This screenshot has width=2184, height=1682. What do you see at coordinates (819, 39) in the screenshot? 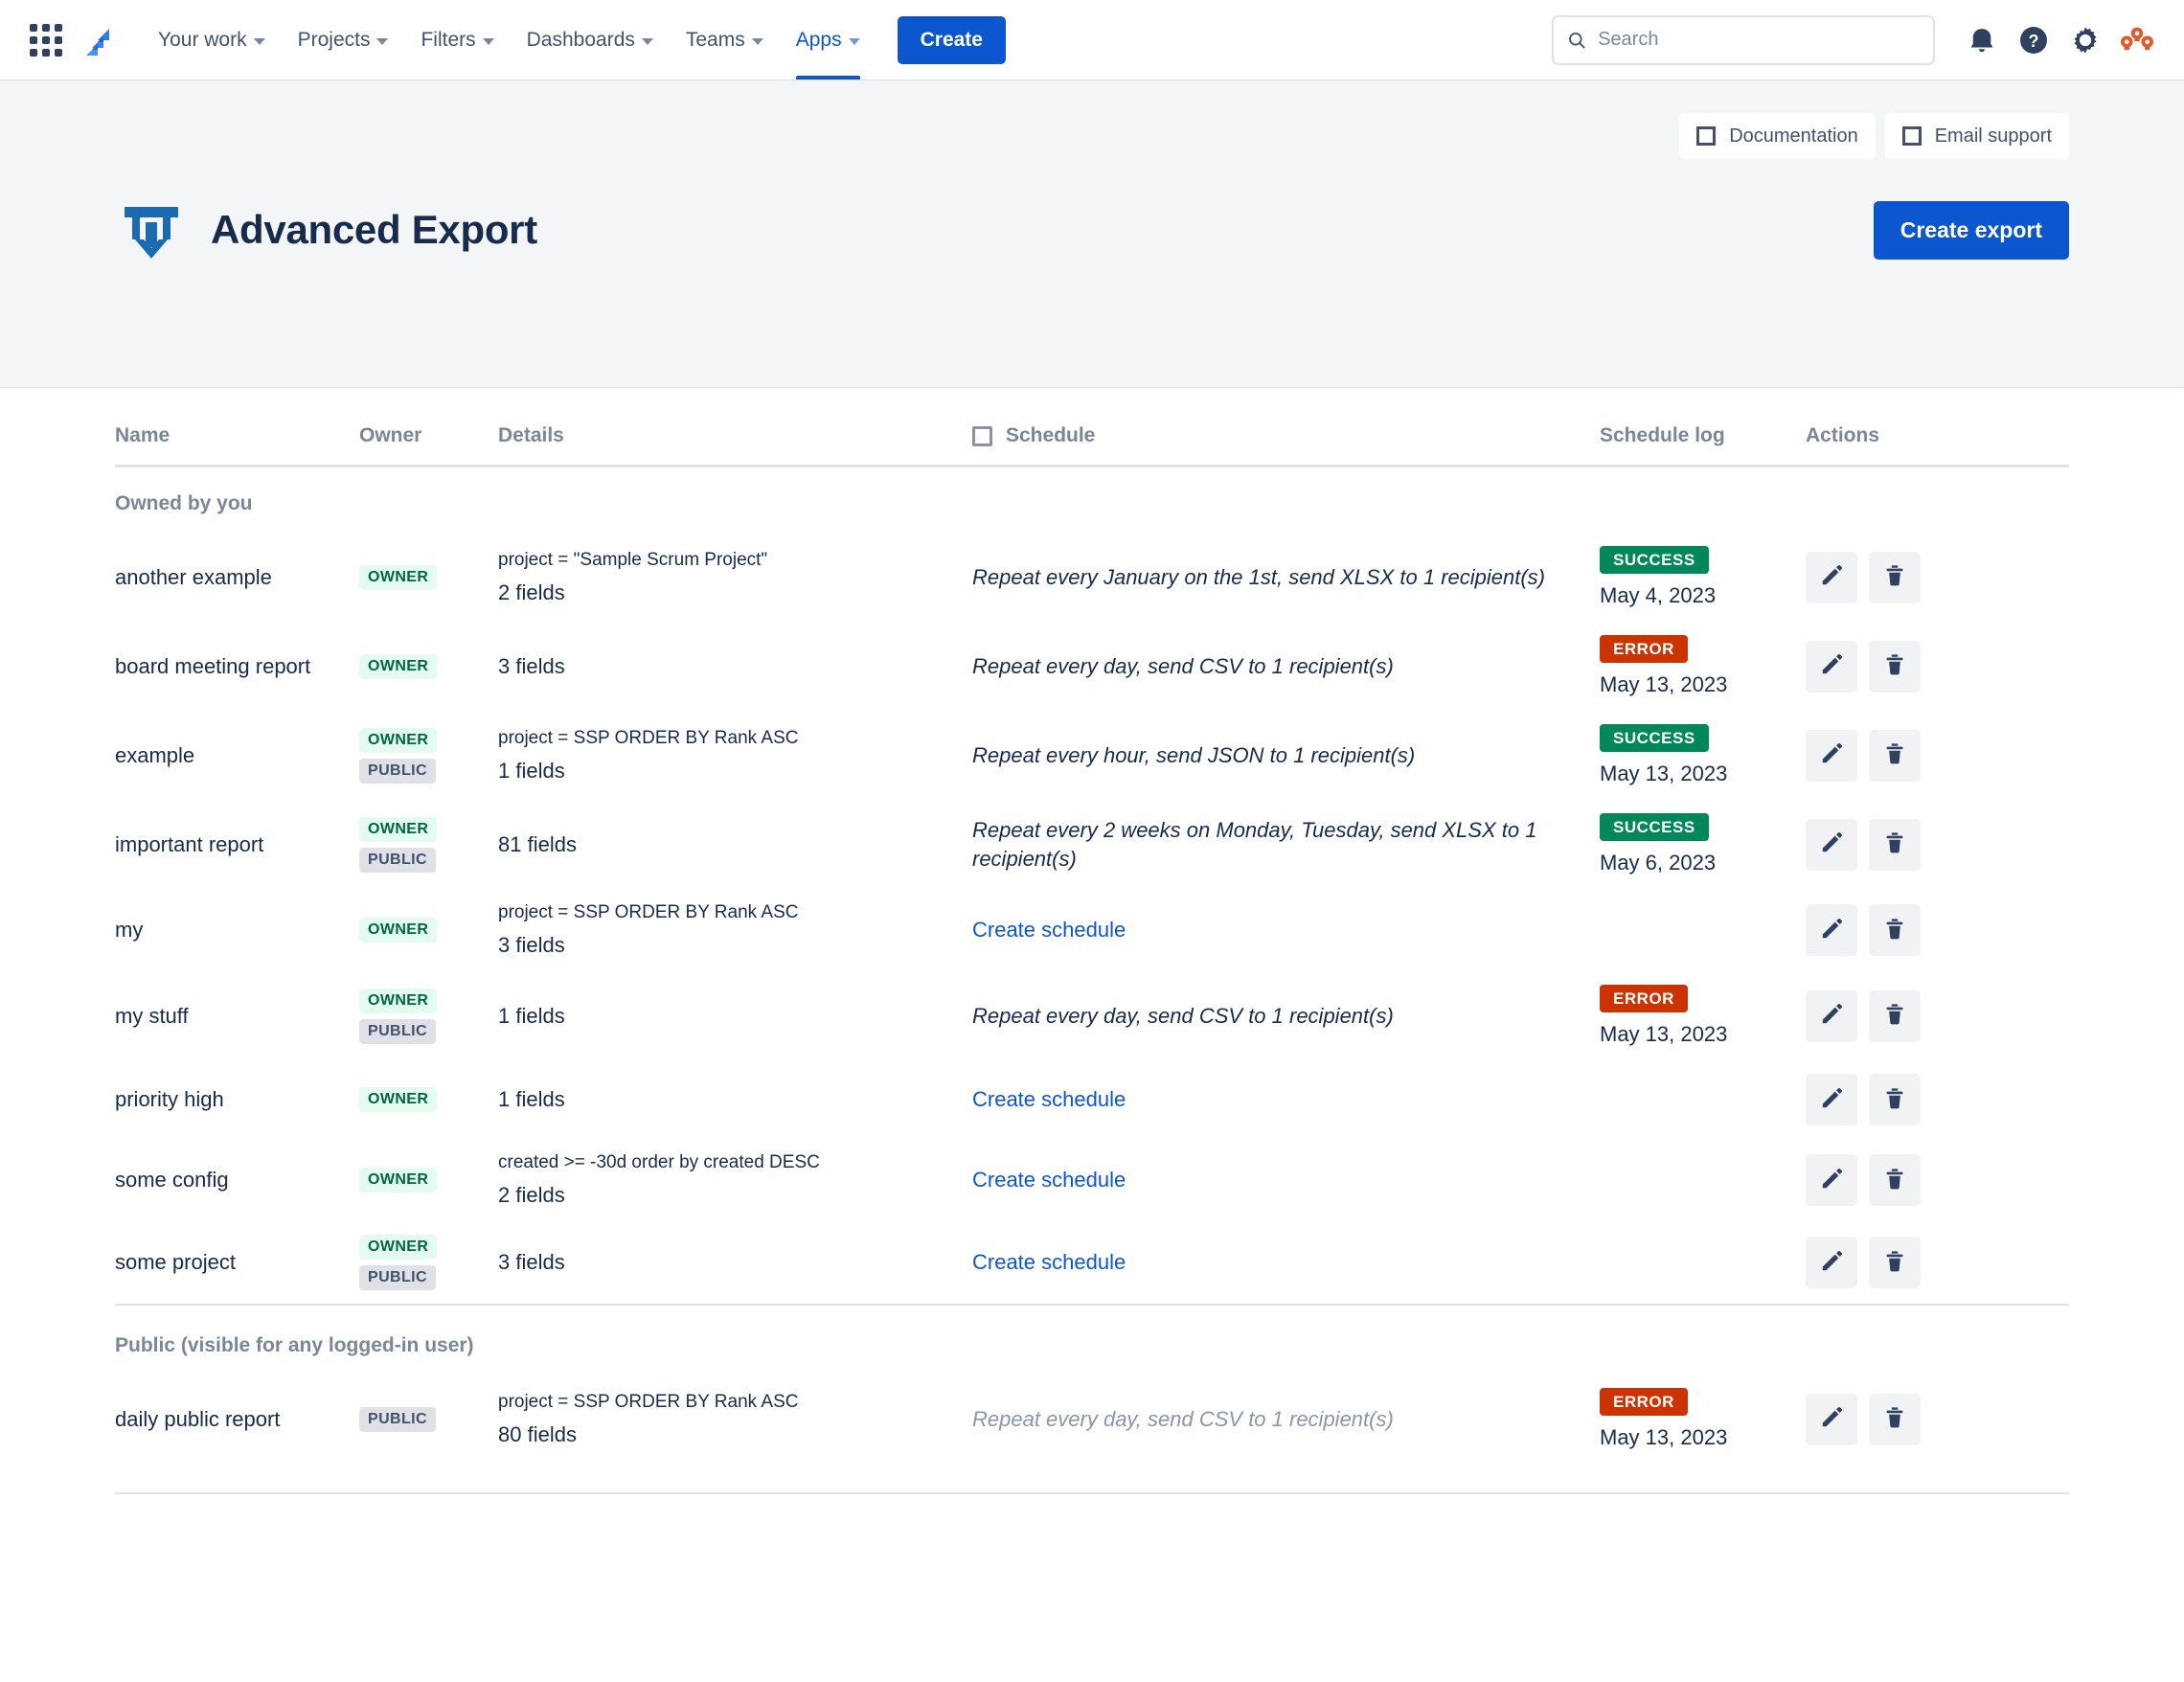
I see `nav-label: Apps` at bounding box center [819, 39].